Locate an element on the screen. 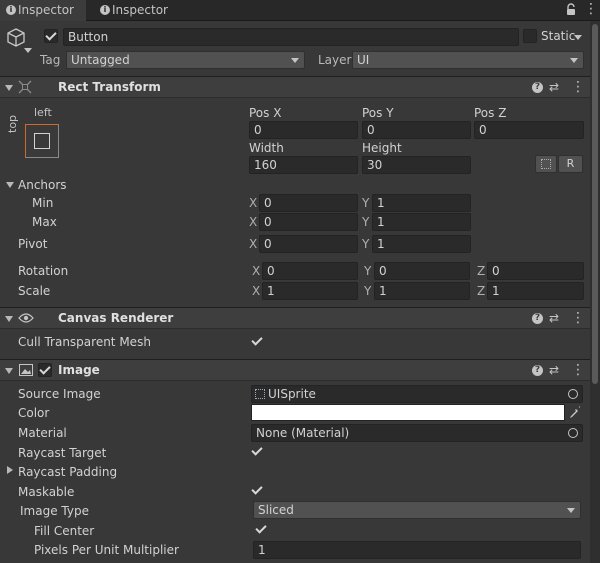  anchor-preset-v-text: top is located at coordinates (12, 123).